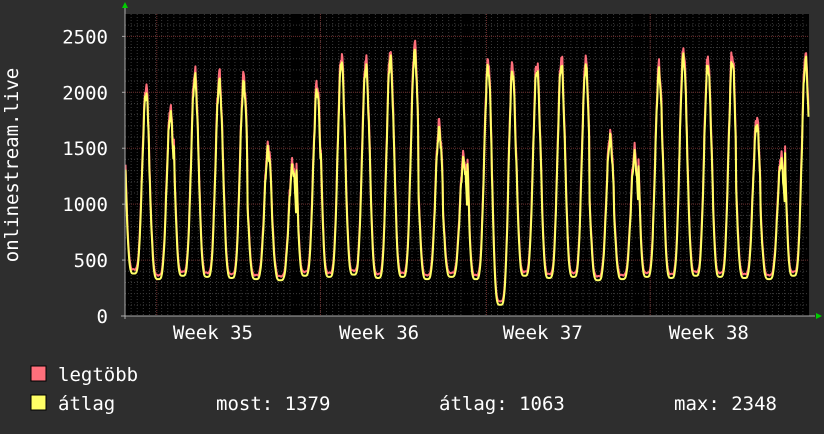  I want to click on y-axis-label: onlinestream.live, so click(12, 165).